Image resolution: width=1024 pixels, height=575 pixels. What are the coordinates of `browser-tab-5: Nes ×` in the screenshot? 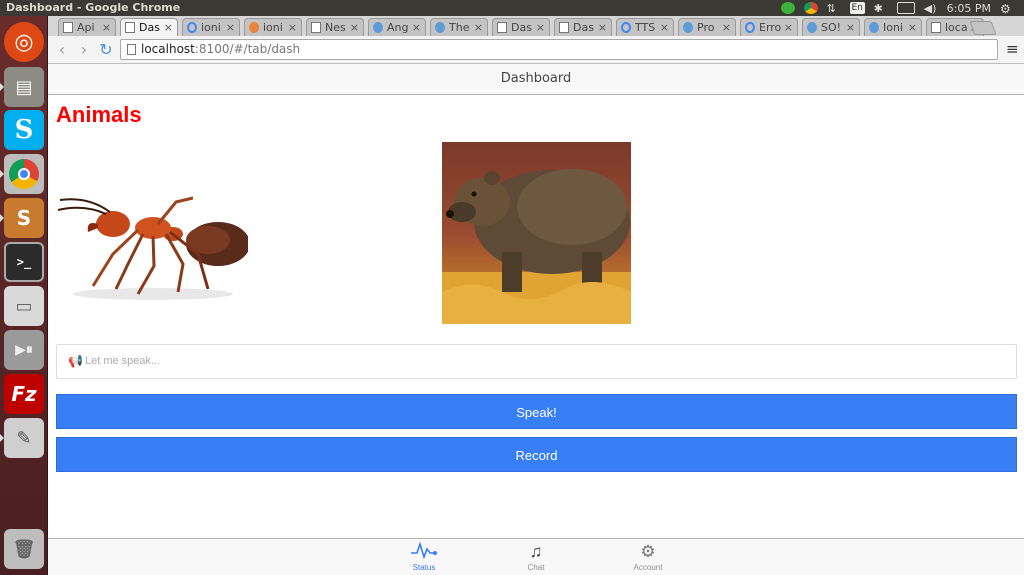 It's located at (335, 27).